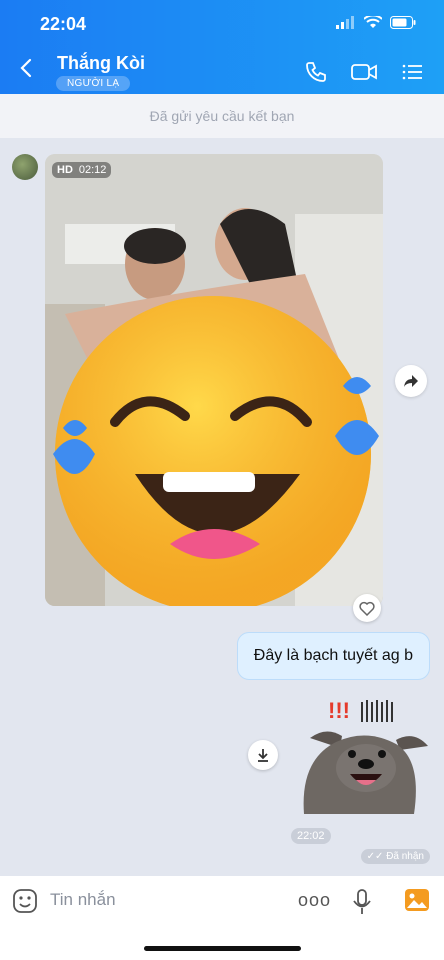 This screenshot has width=444, height=960. I want to click on gallery-button, so click(417, 902).